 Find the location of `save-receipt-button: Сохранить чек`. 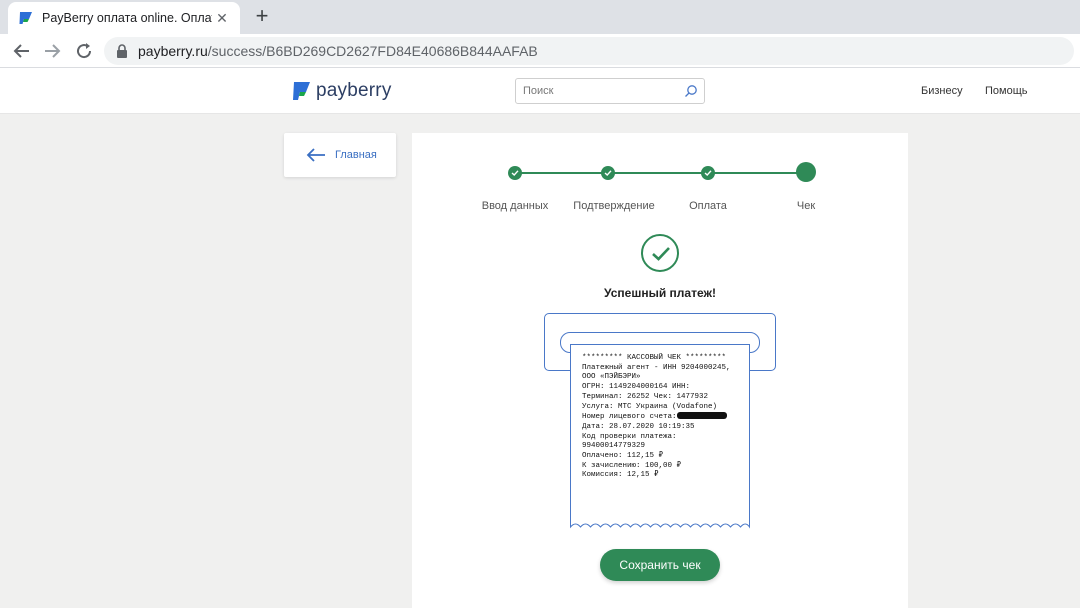

save-receipt-button: Сохранить чек is located at coordinates (660, 565).